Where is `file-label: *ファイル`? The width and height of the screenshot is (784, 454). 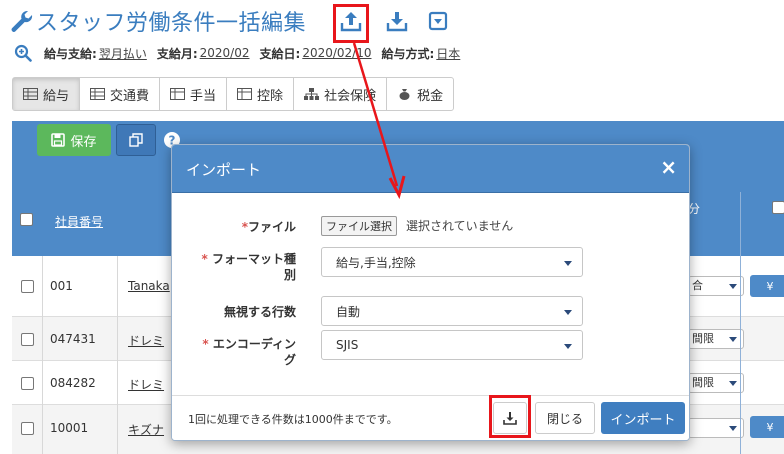
file-label: *ファイル is located at coordinates (268, 227).